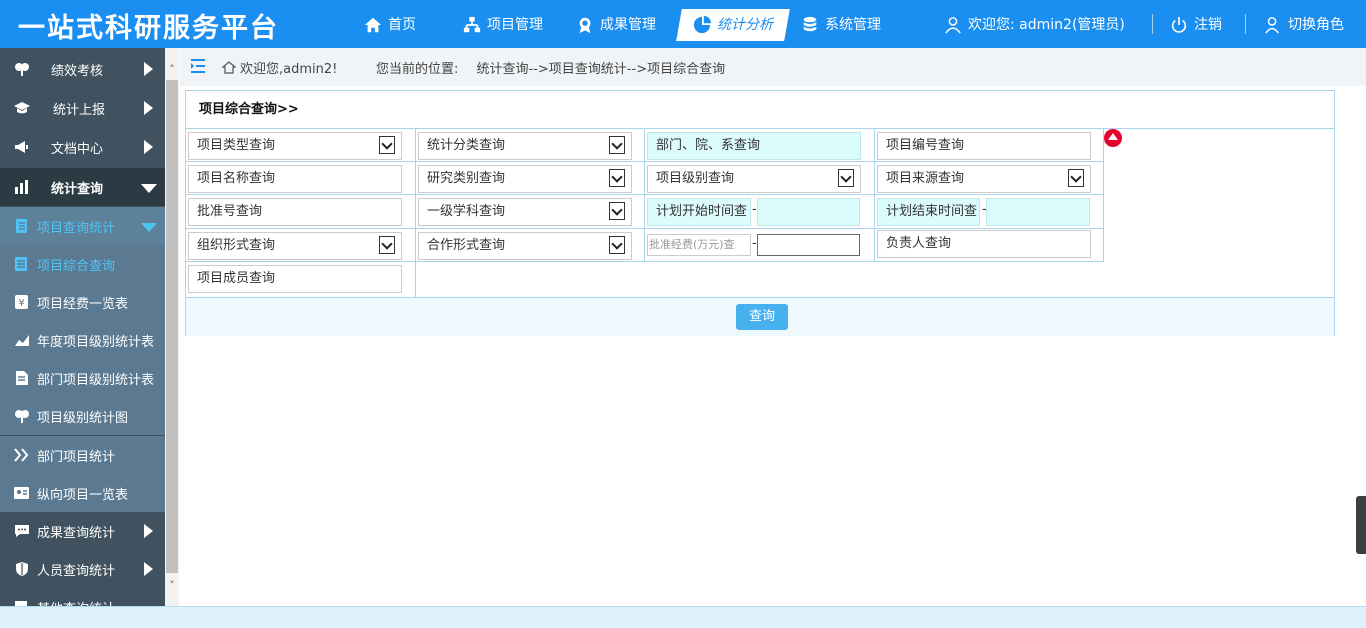 The height and width of the screenshot is (628, 1366). Describe the element at coordinates (515, 25) in the screenshot. I see `nav-project-management-label: 项目管理` at that location.